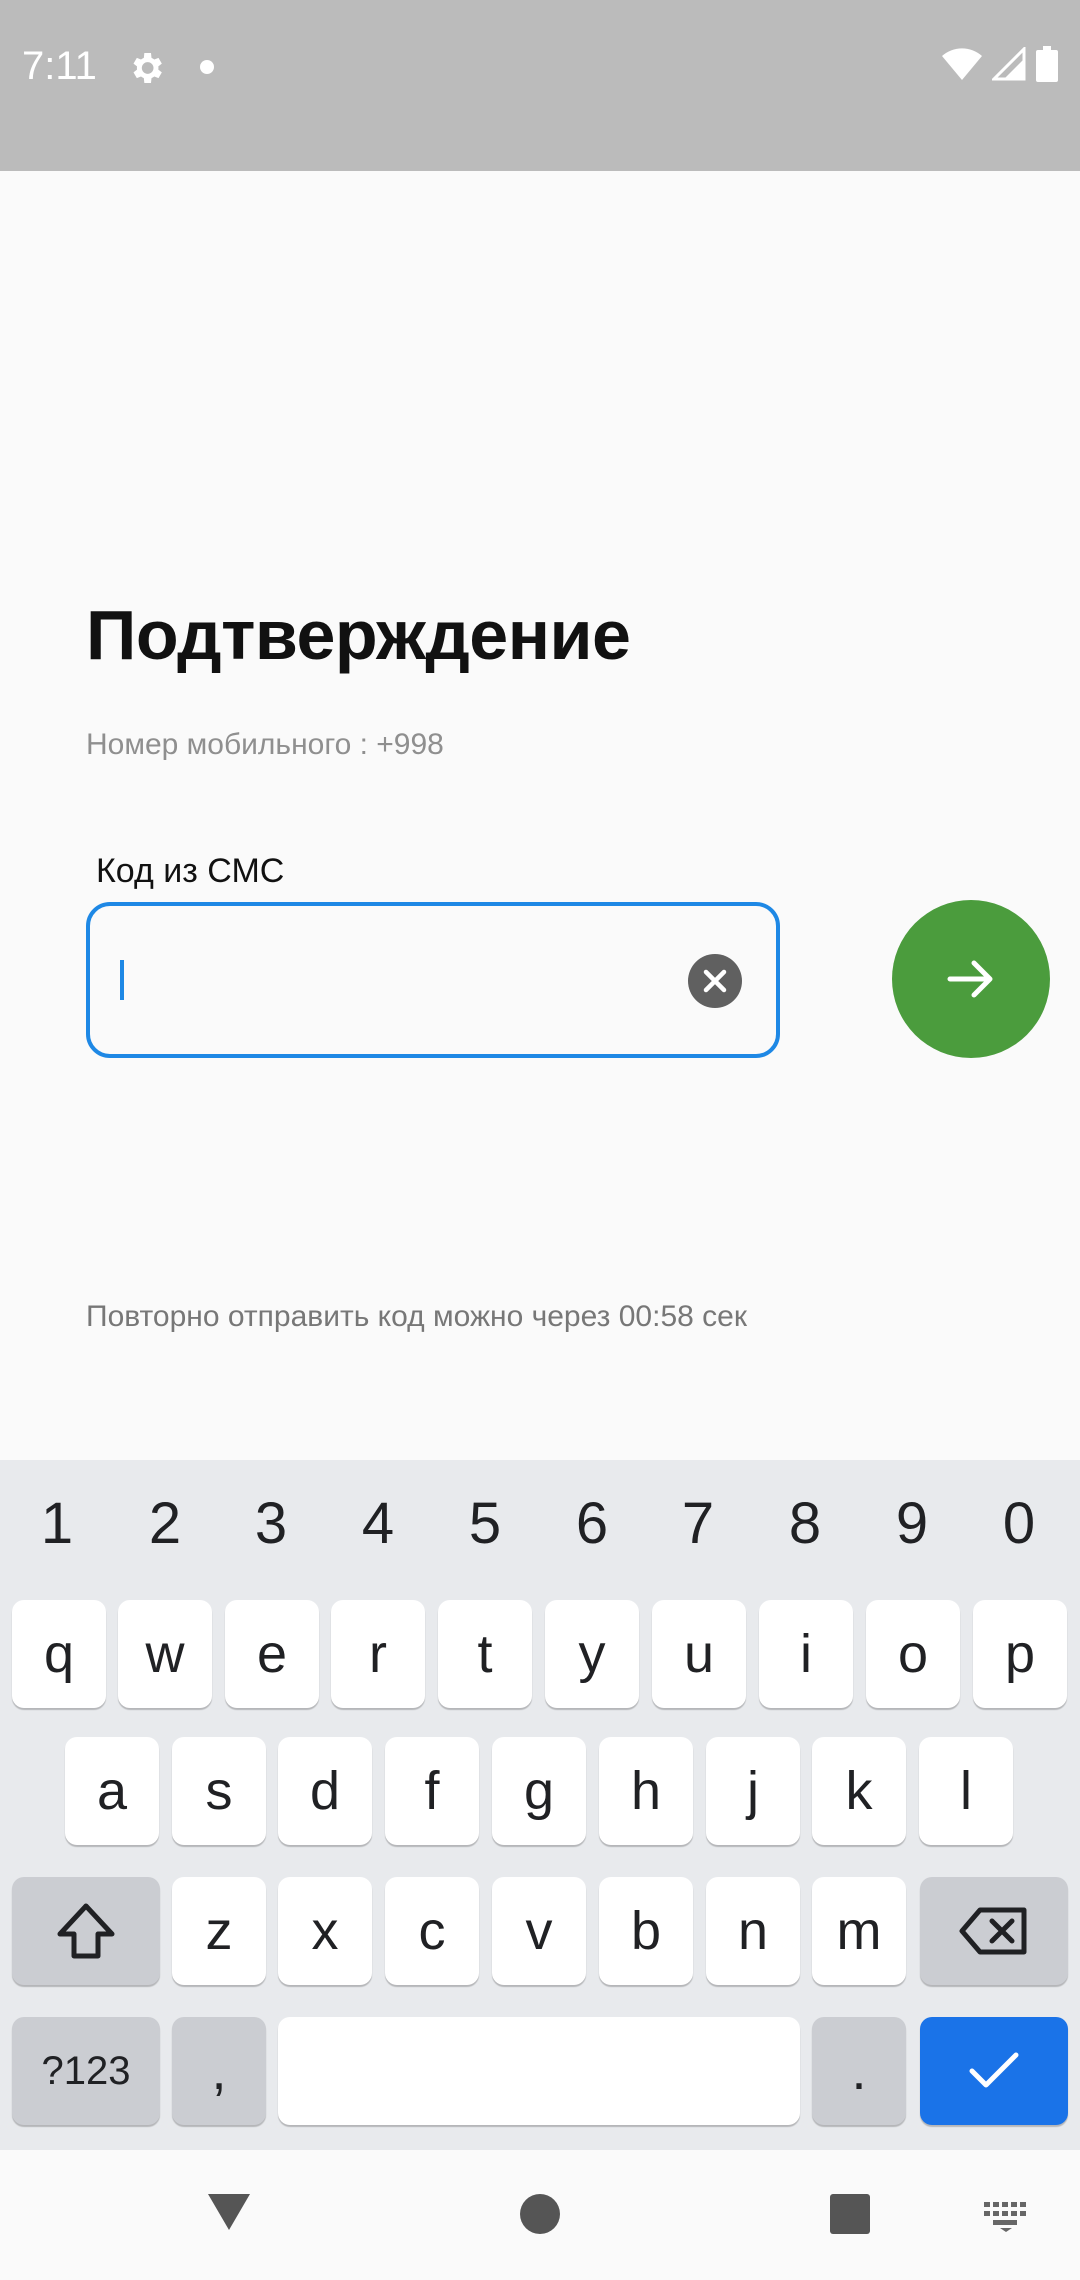  Describe the element at coordinates (859, 2071) in the screenshot. I see `period-key: .` at that location.